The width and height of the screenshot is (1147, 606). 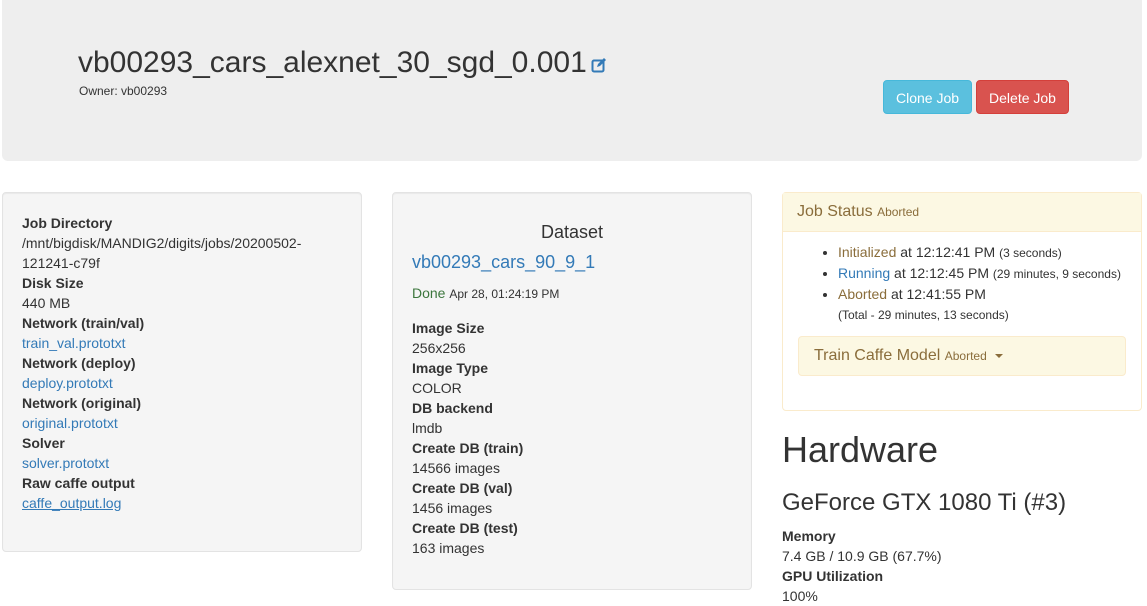 What do you see at coordinates (923, 315) in the screenshot?
I see `status-total-duration: (Total - 29 minutes, 13 seconds)` at bounding box center [923, 315].